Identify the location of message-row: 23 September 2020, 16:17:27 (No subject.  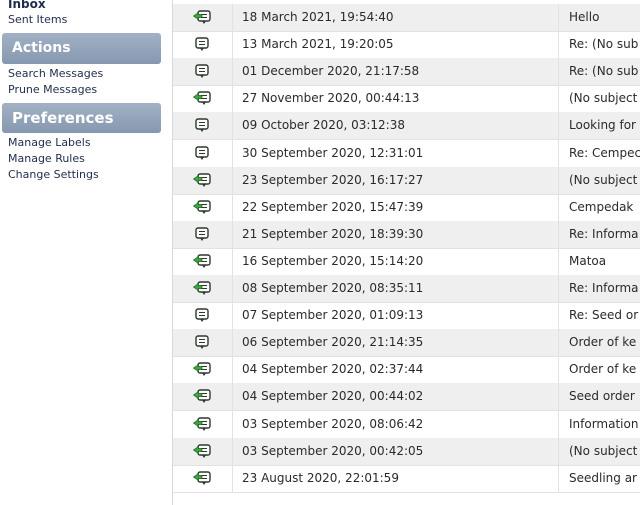
(406, 180).